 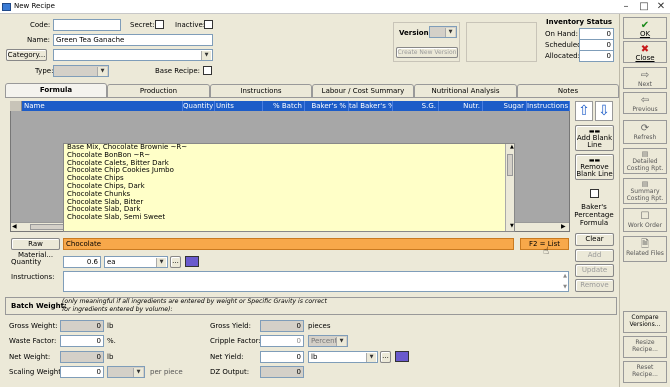 What do you see at coordinates (316, 281) in the screenshot?
I see `instructions-field: ▲ ▼` at bounding box center [316, 281].